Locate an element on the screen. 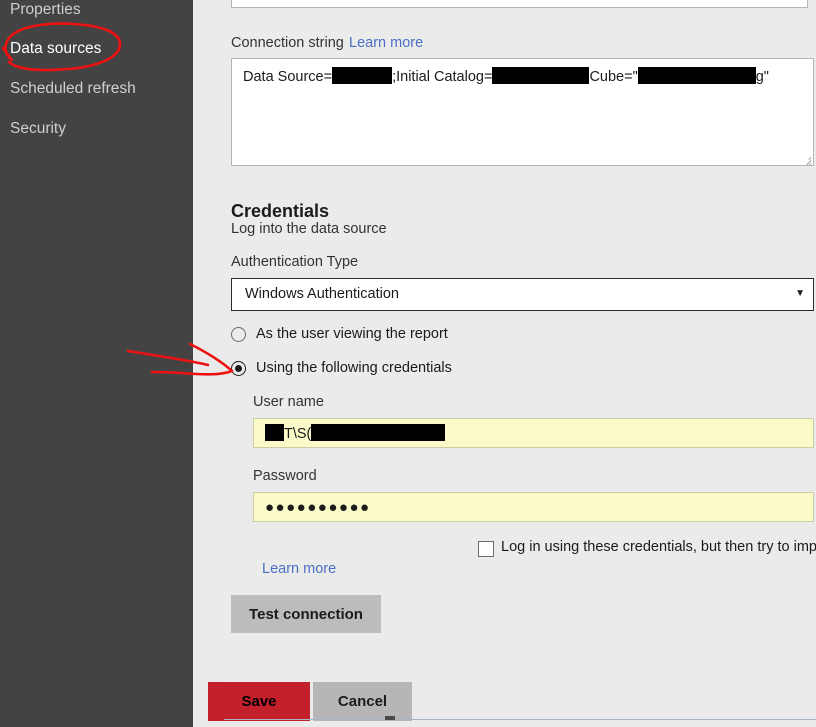 The image size is (816, 727). radio-as-user-label: As the user viewing the report is located at coordinates (352, 334).